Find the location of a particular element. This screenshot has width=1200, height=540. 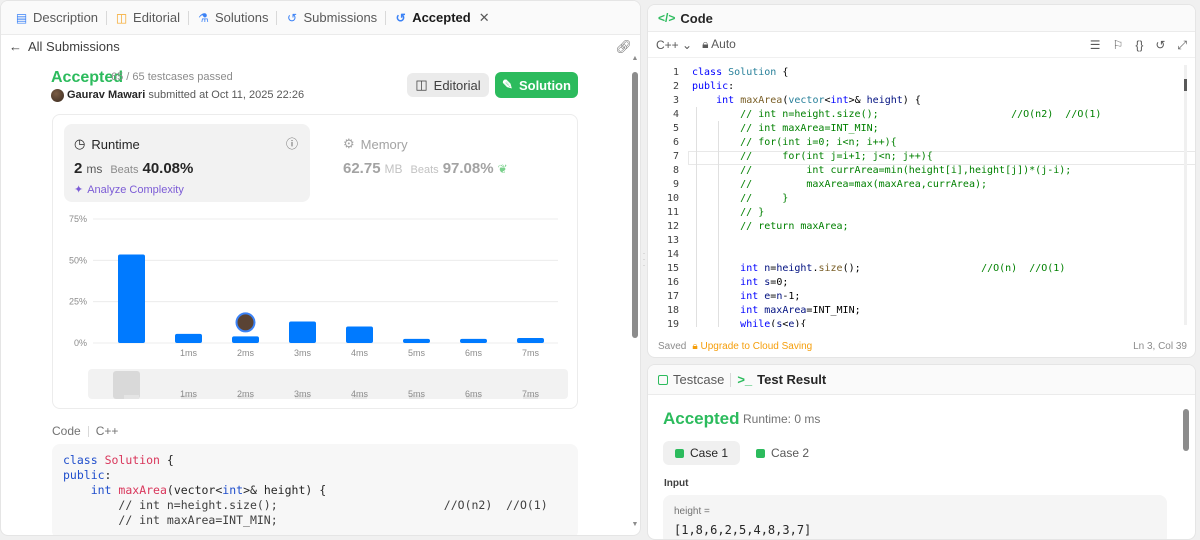

range-slider-handle is located at coordinates (126, 385).